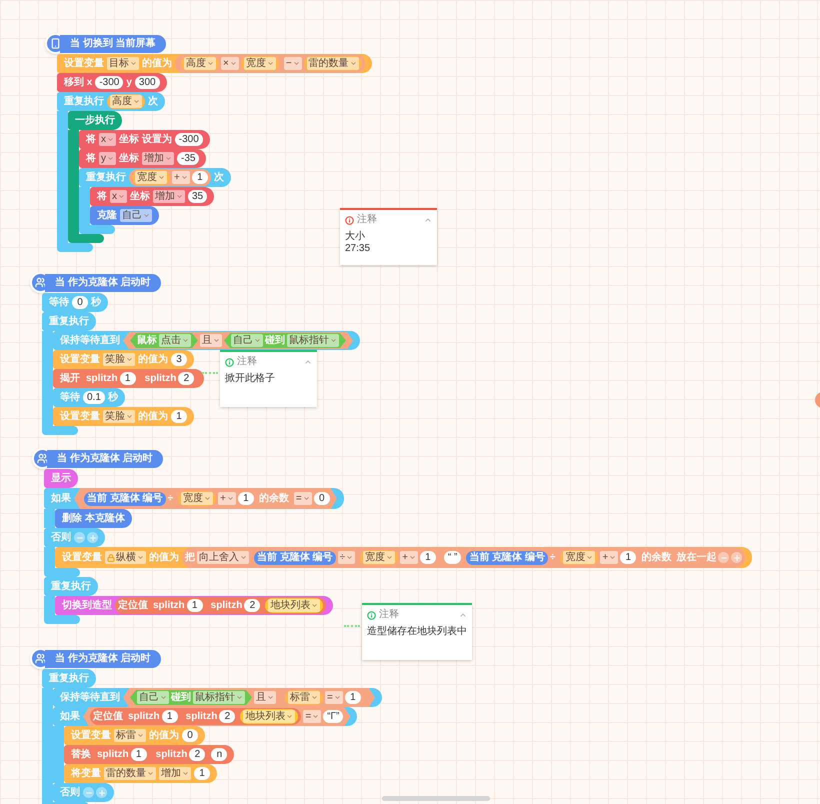 This screenshot has height=804, width=820. I want to click on number-field: 300, so click(147, 82).